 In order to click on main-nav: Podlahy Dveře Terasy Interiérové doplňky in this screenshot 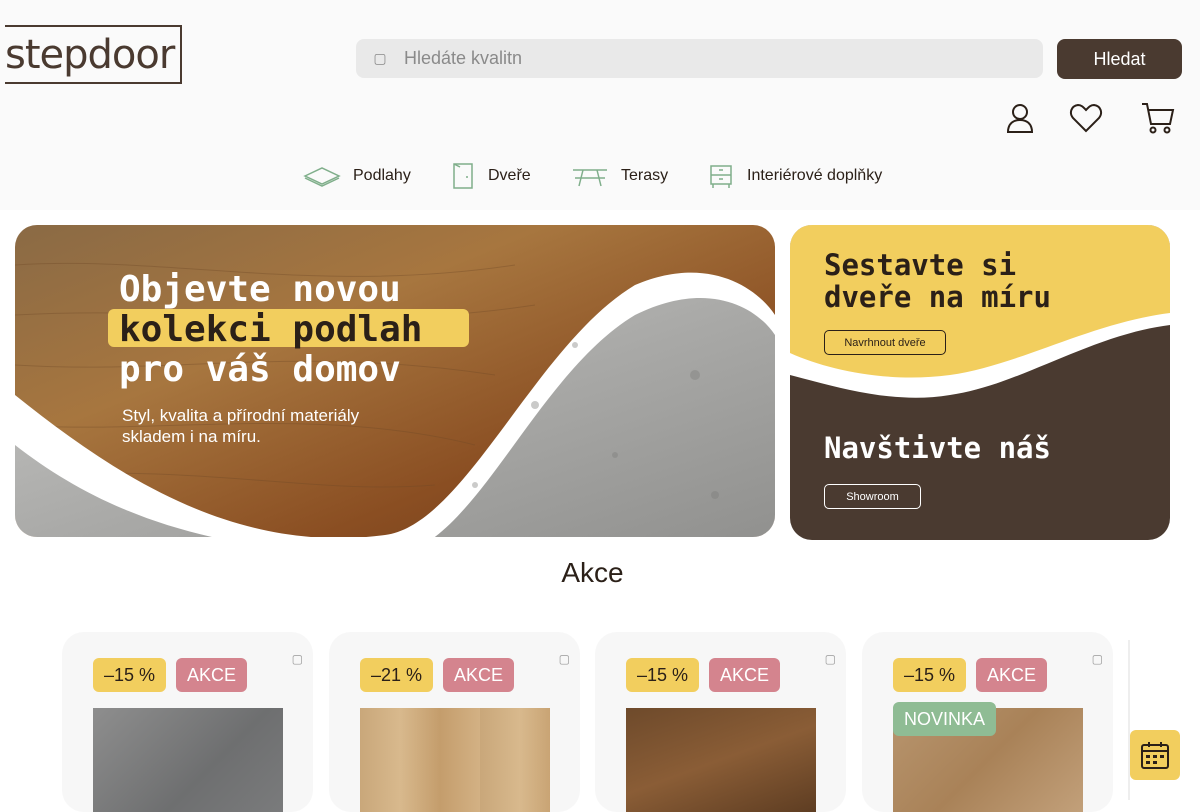, I will do `click(600, 176)`.